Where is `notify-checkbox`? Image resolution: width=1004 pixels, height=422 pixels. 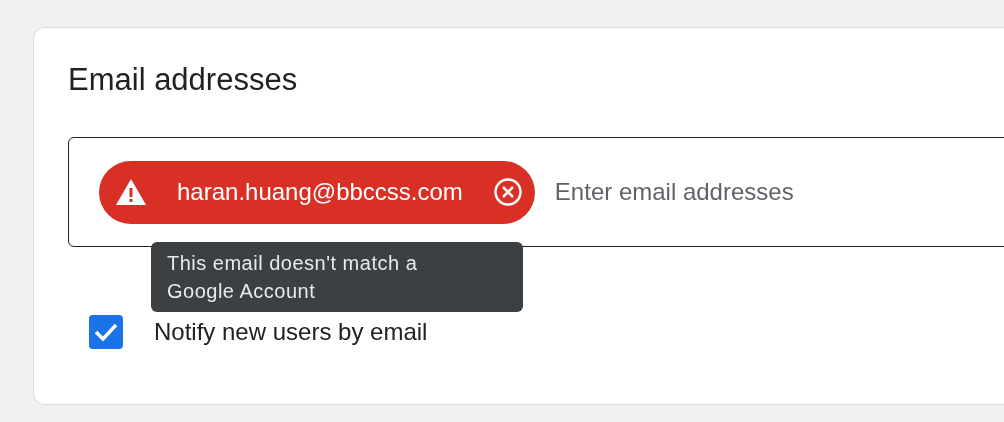
notify-checkbox is located at coordinates (106, 332).